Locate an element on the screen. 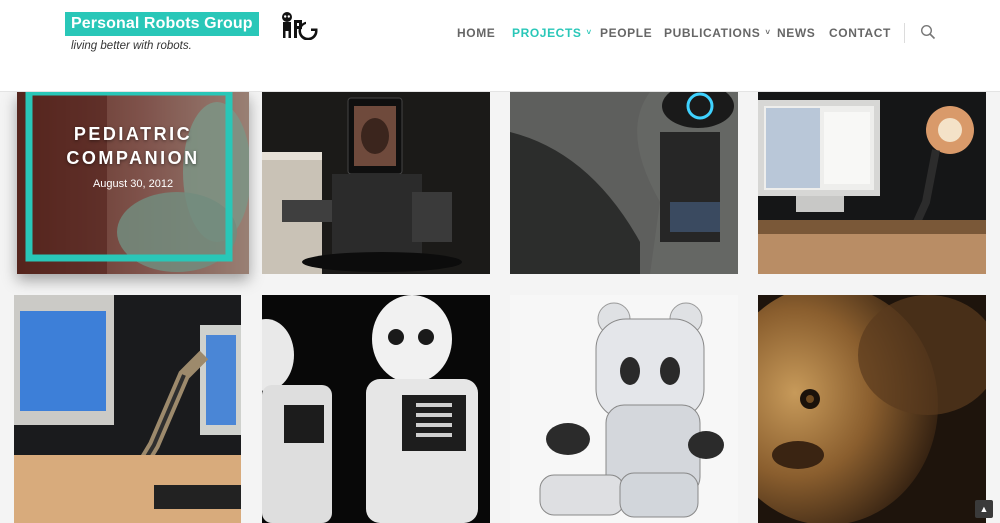 Image resolution: width=1000 pixels, height=523 pixels. furry-creature-image is located at coordinates (872, 409).